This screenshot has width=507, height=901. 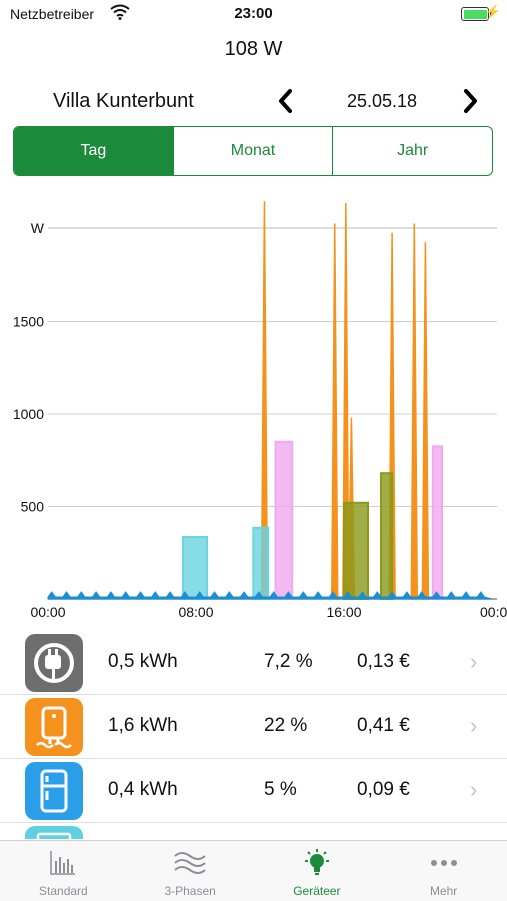 I want to click on bar-chart-icon, so click(x=63, y=865).